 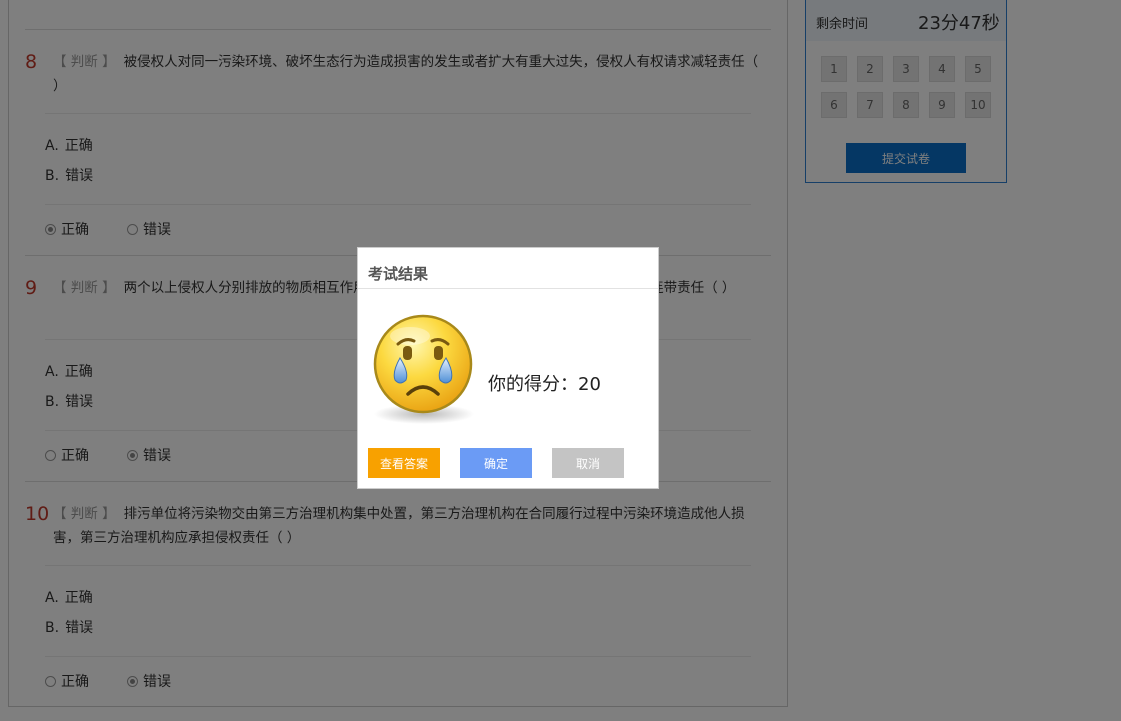 I want to click on crying-face-icon, so click(x=423, y=369).